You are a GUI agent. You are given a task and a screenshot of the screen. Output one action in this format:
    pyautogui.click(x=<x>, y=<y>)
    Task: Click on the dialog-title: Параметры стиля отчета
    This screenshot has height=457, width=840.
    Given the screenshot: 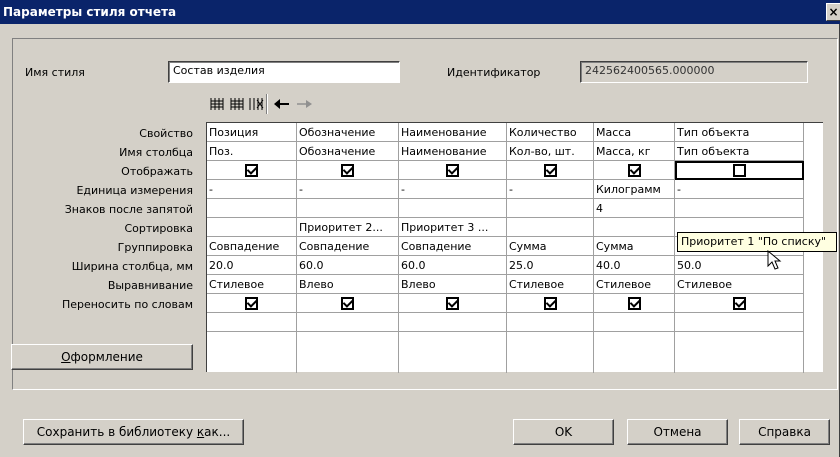 What is the action you would take?
    pyautogui.click(x=90, y=12)
    